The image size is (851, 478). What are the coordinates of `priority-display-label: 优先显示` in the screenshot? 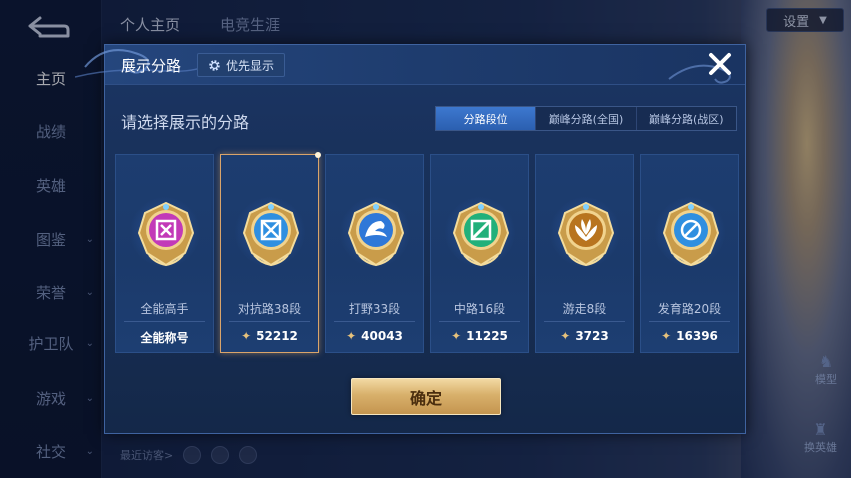 It's located at (249, 65).